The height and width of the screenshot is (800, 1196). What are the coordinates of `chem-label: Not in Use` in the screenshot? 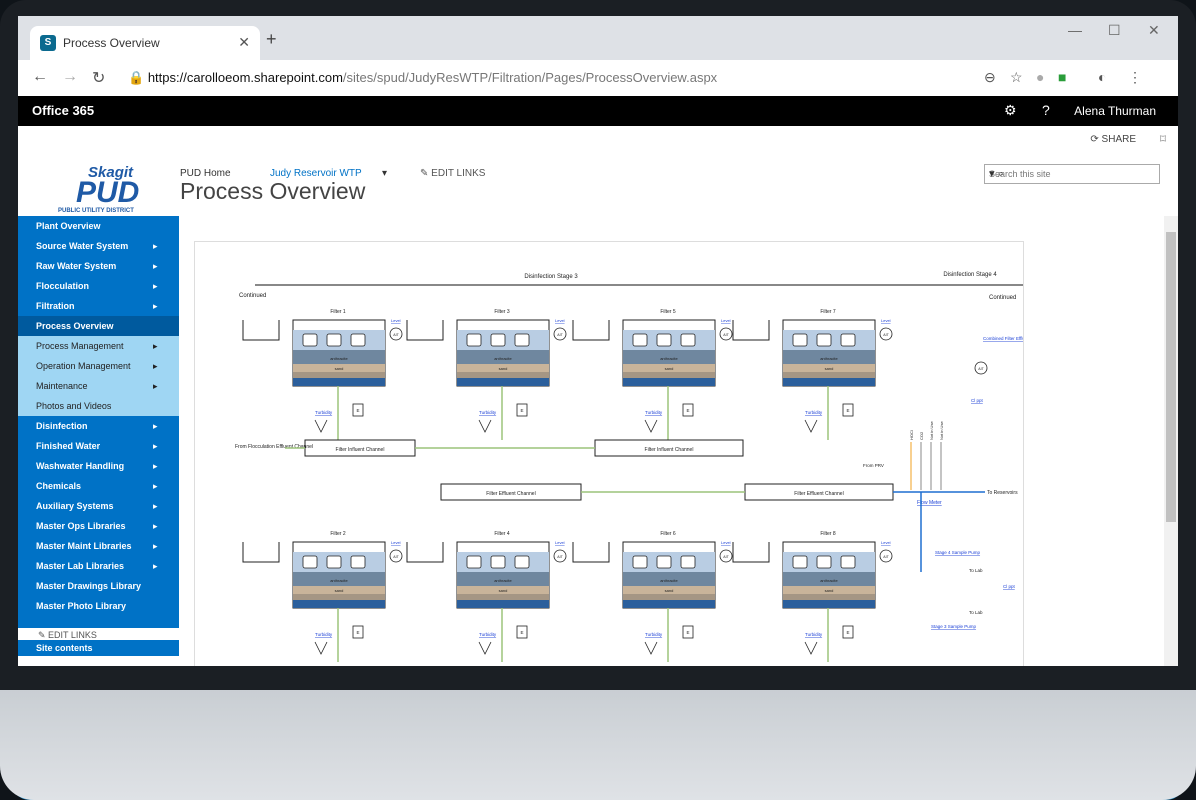 It's located at (931, 430).